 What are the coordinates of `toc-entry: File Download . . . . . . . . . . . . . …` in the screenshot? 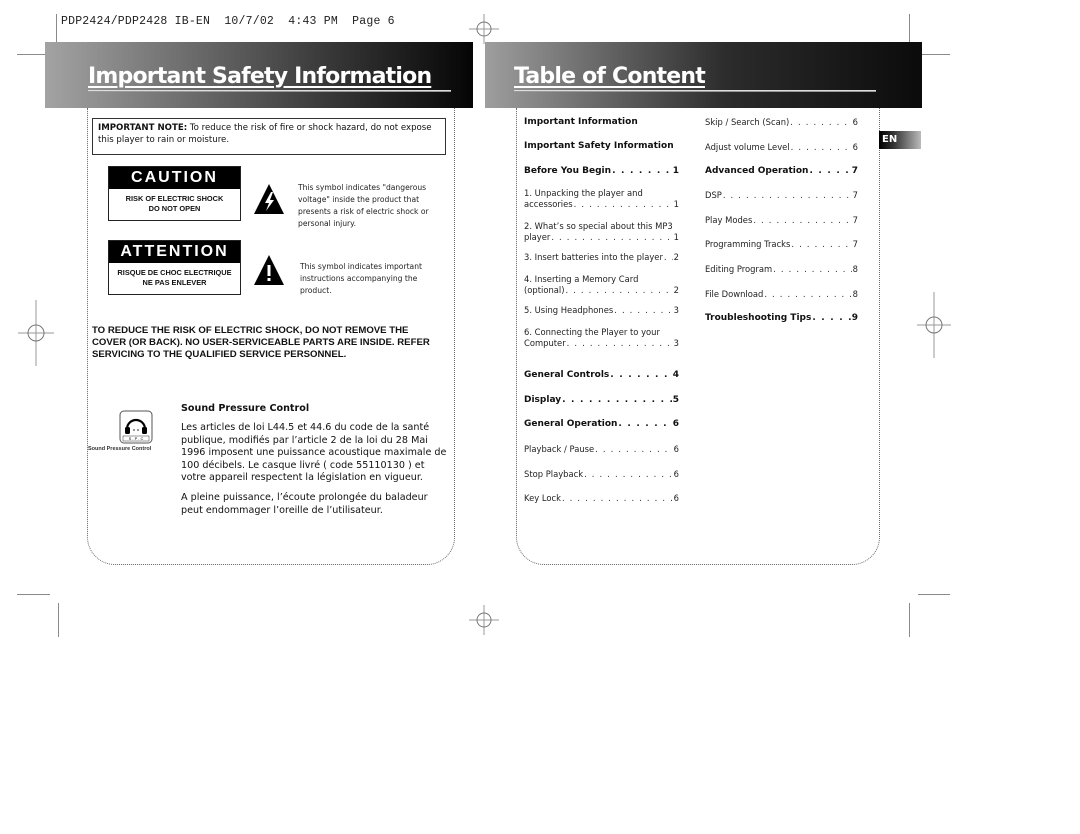 It's located at (781, 294).